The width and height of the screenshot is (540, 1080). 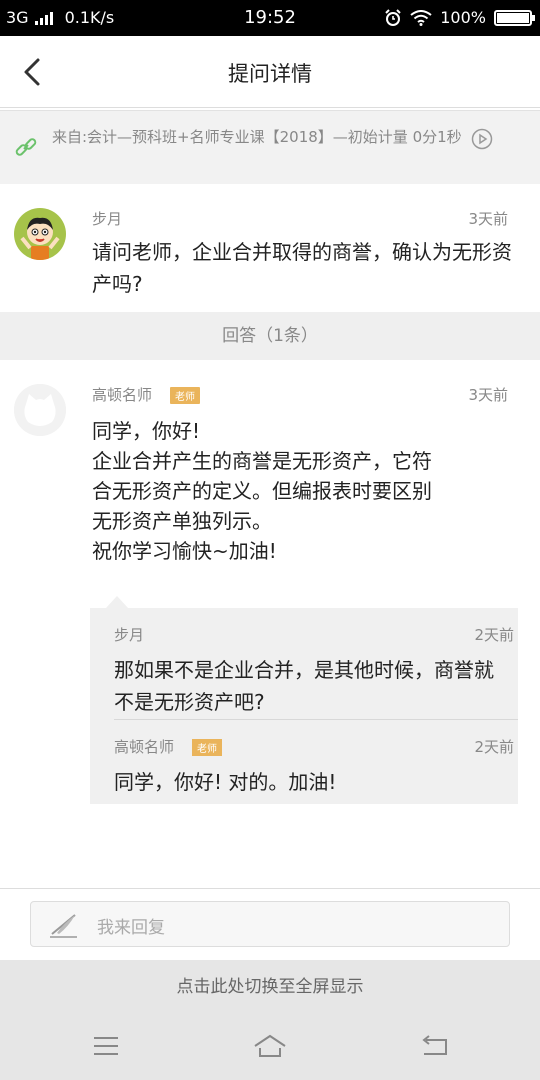 I want to click on fullscreen-toggle: 点击此处切换至全屏显示, so click(x=270, y=987).